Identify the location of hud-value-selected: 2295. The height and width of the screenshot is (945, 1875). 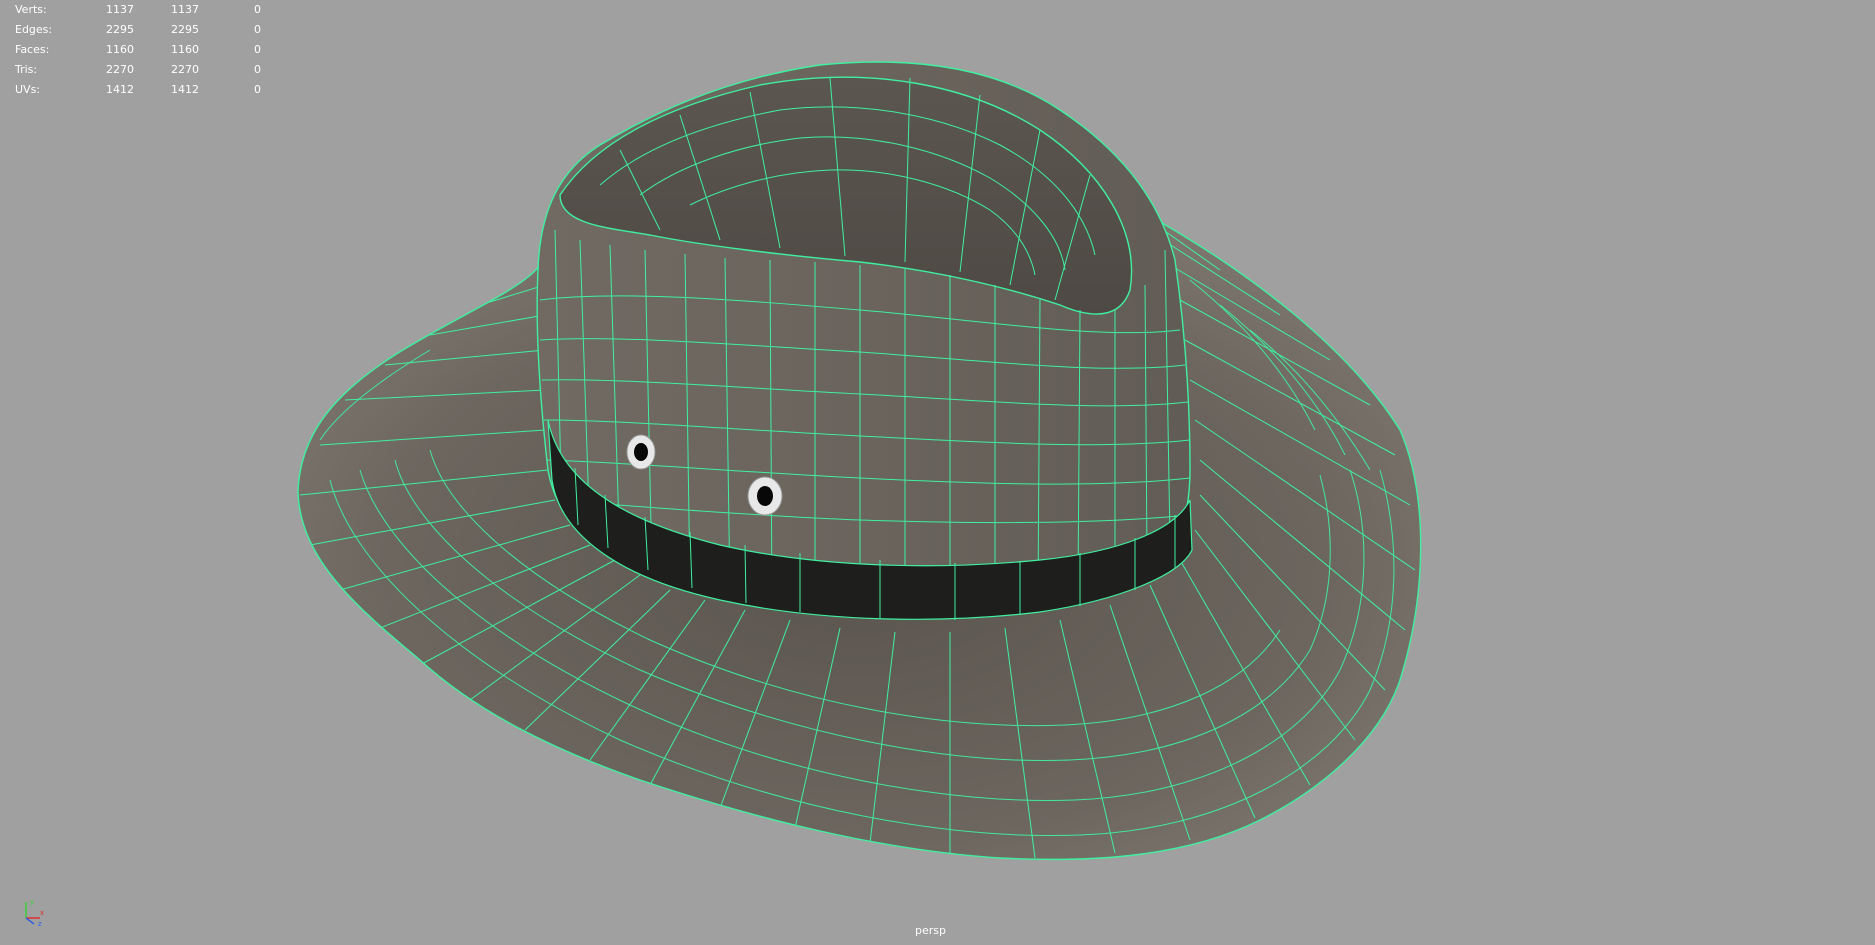
(185, 29).